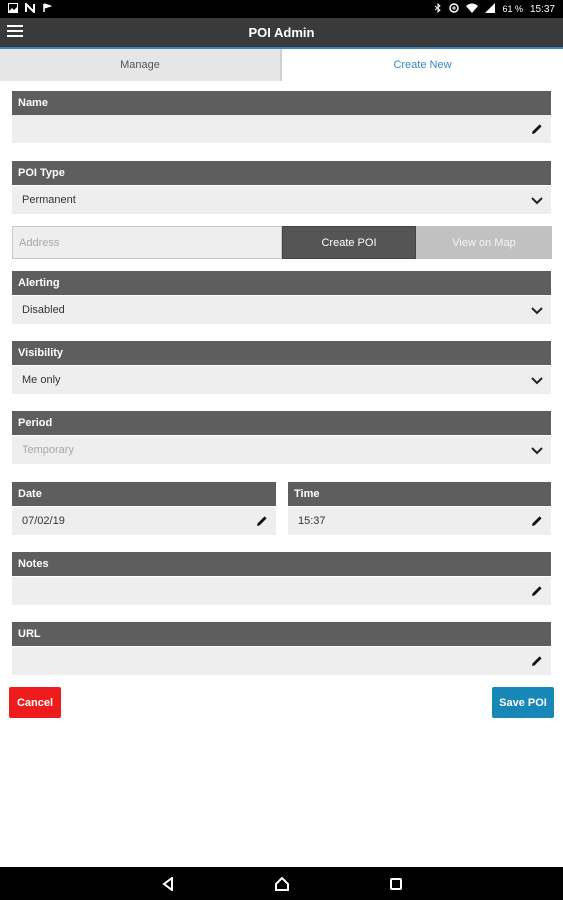  Describe the element at coordinates (419, 521) in the screenshot. I see `time-field: 15:37` at that location.